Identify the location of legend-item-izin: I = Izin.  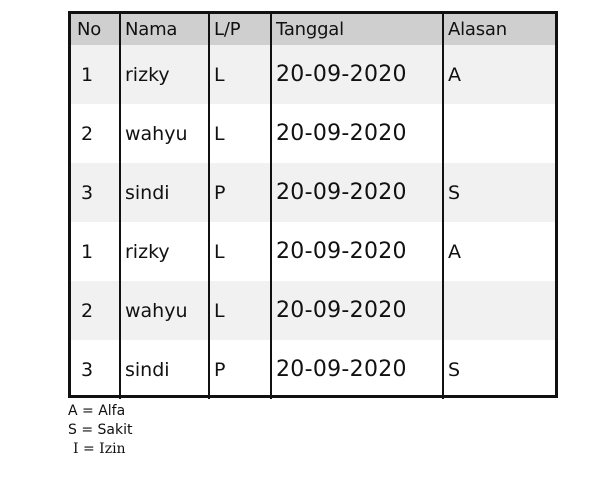
(99, 449).